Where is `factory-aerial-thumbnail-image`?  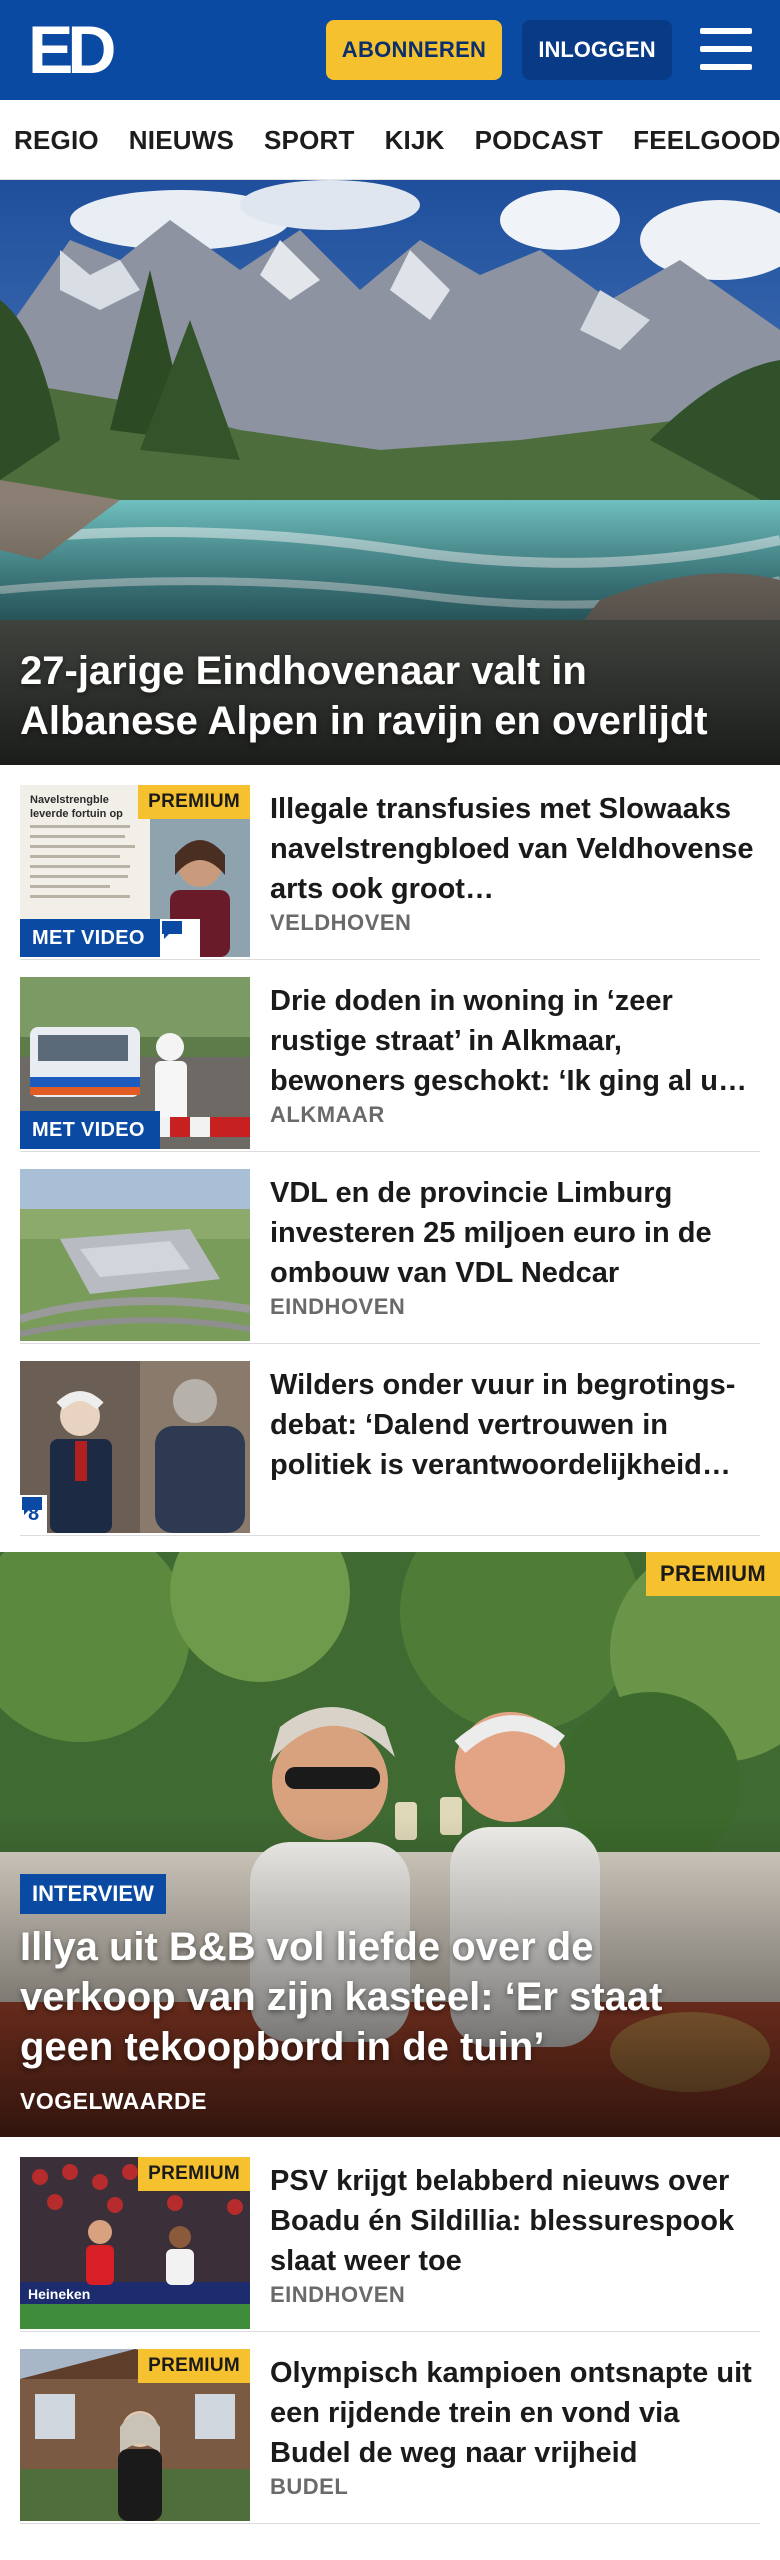
factory-aerial-thumbnail-image is located at coordinates (135, 1255).